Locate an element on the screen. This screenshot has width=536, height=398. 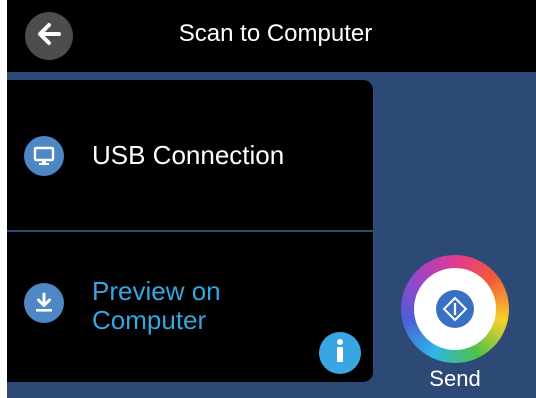
send-button is located at coordinates (455, 309).